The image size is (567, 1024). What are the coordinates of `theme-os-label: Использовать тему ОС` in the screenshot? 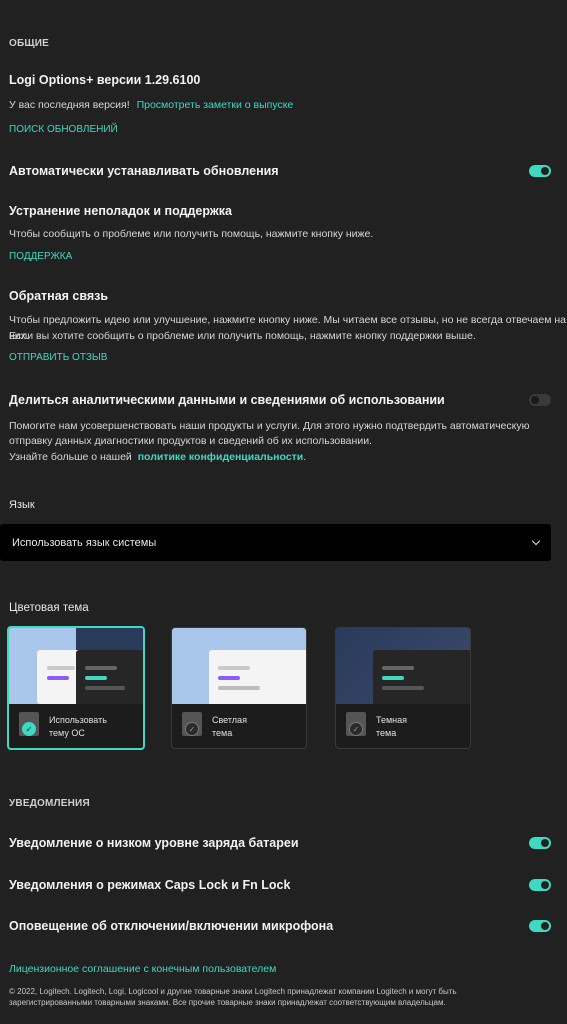 It's located at (89, 727).